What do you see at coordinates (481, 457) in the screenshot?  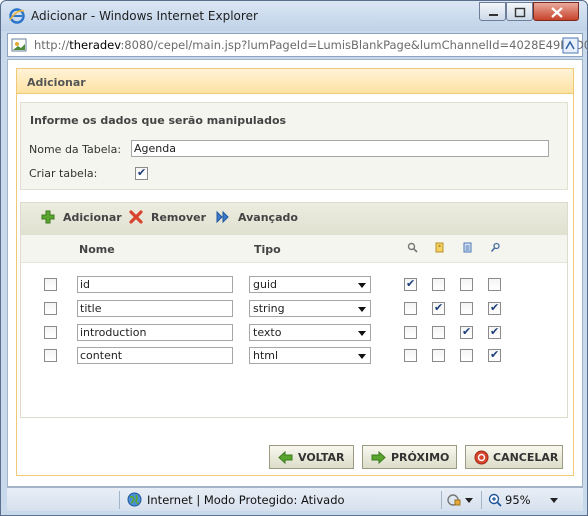 I see `cancel-icon` at bounding box center [481, 457].